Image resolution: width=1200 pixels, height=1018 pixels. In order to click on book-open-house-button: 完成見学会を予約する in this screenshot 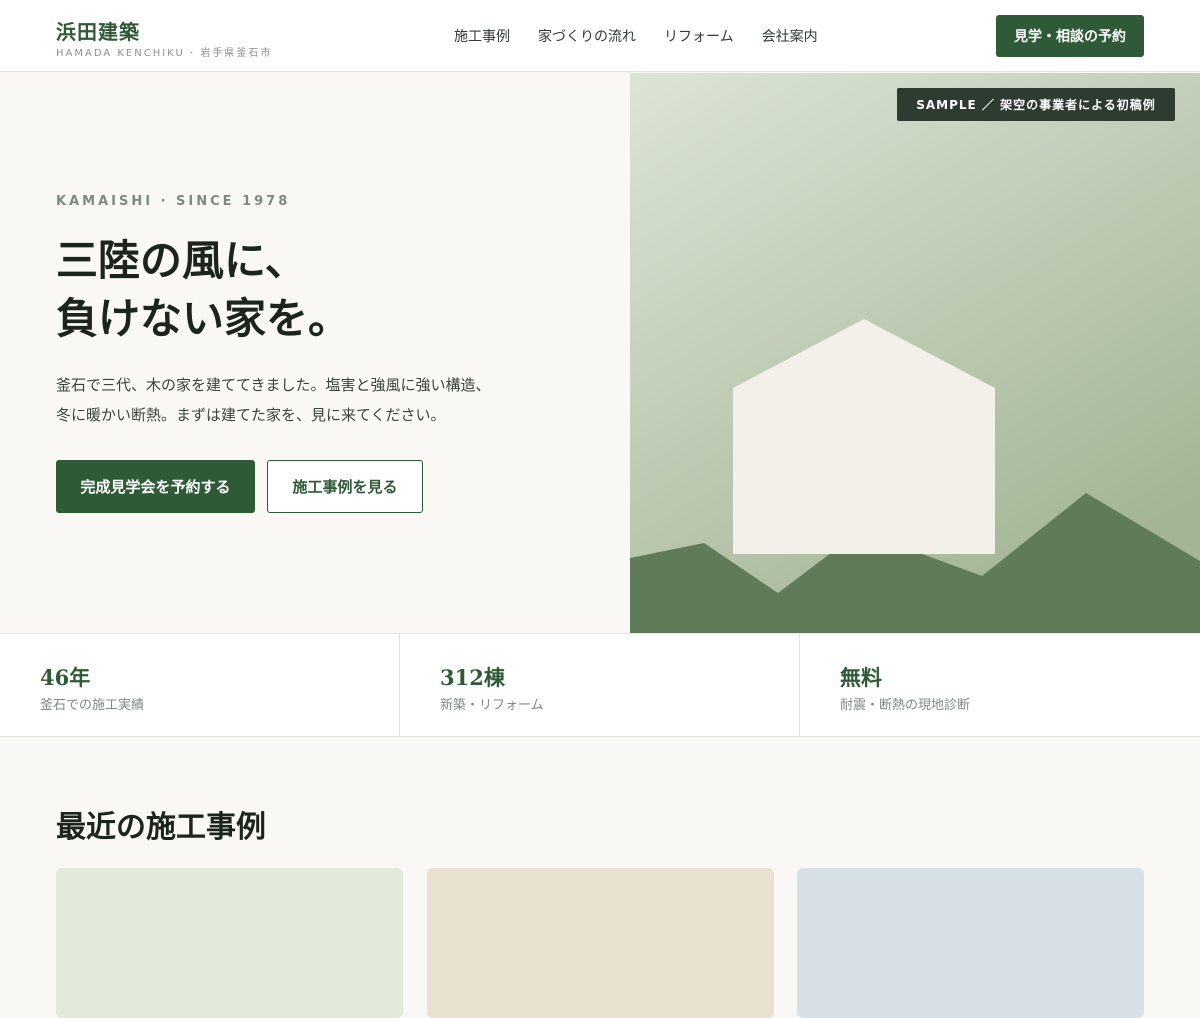, I will do `click(155, 486)`.